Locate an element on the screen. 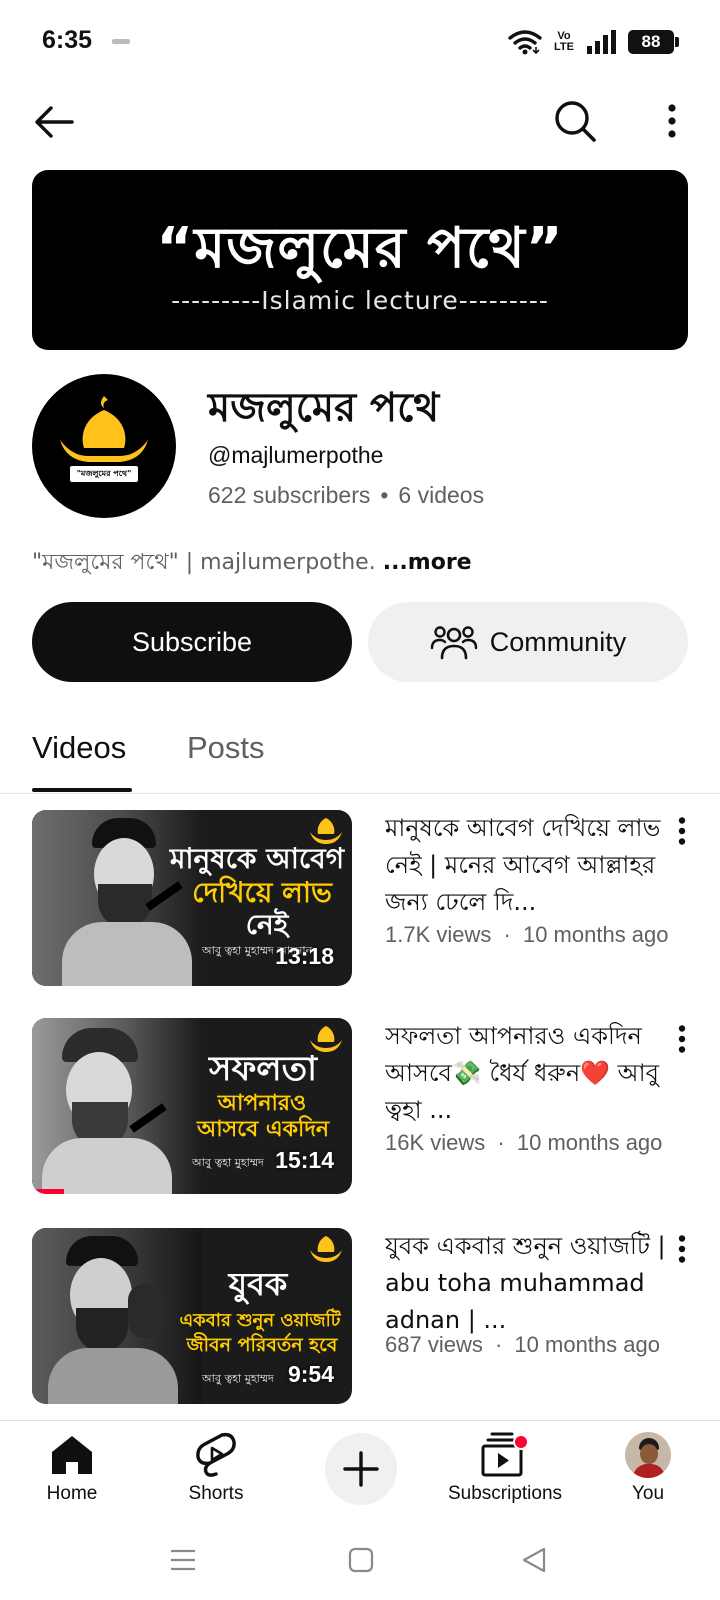 The image size is (720, 1600). shorts-icon is located at coordinates (216, 1454).